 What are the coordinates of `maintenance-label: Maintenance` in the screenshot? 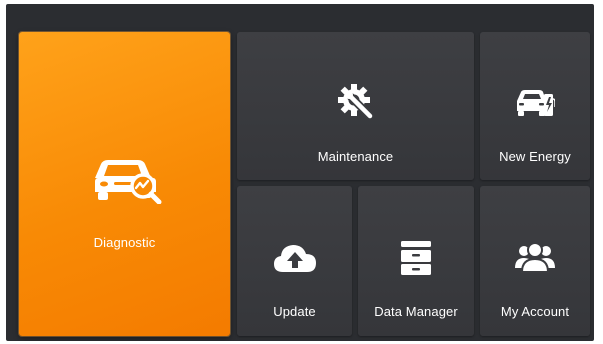 It's located at (355, 156).